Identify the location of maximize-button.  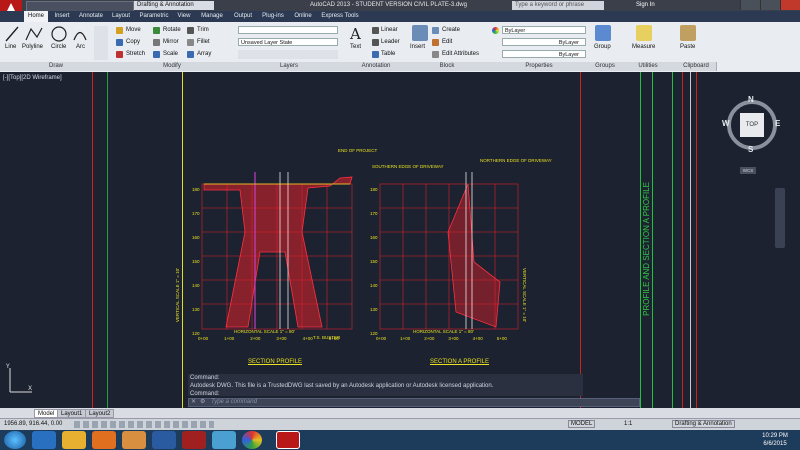
(770, 5).